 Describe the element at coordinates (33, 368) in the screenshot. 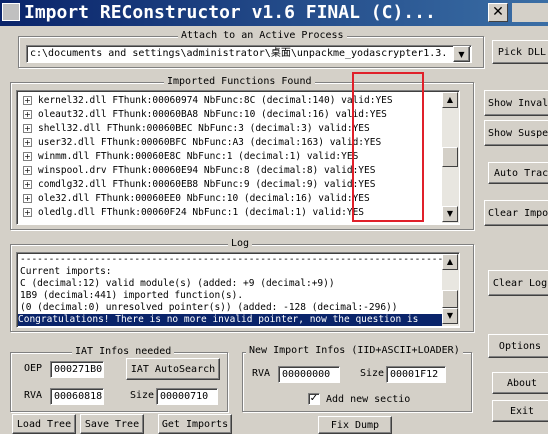

I see `oep-label: OEP` at that location.